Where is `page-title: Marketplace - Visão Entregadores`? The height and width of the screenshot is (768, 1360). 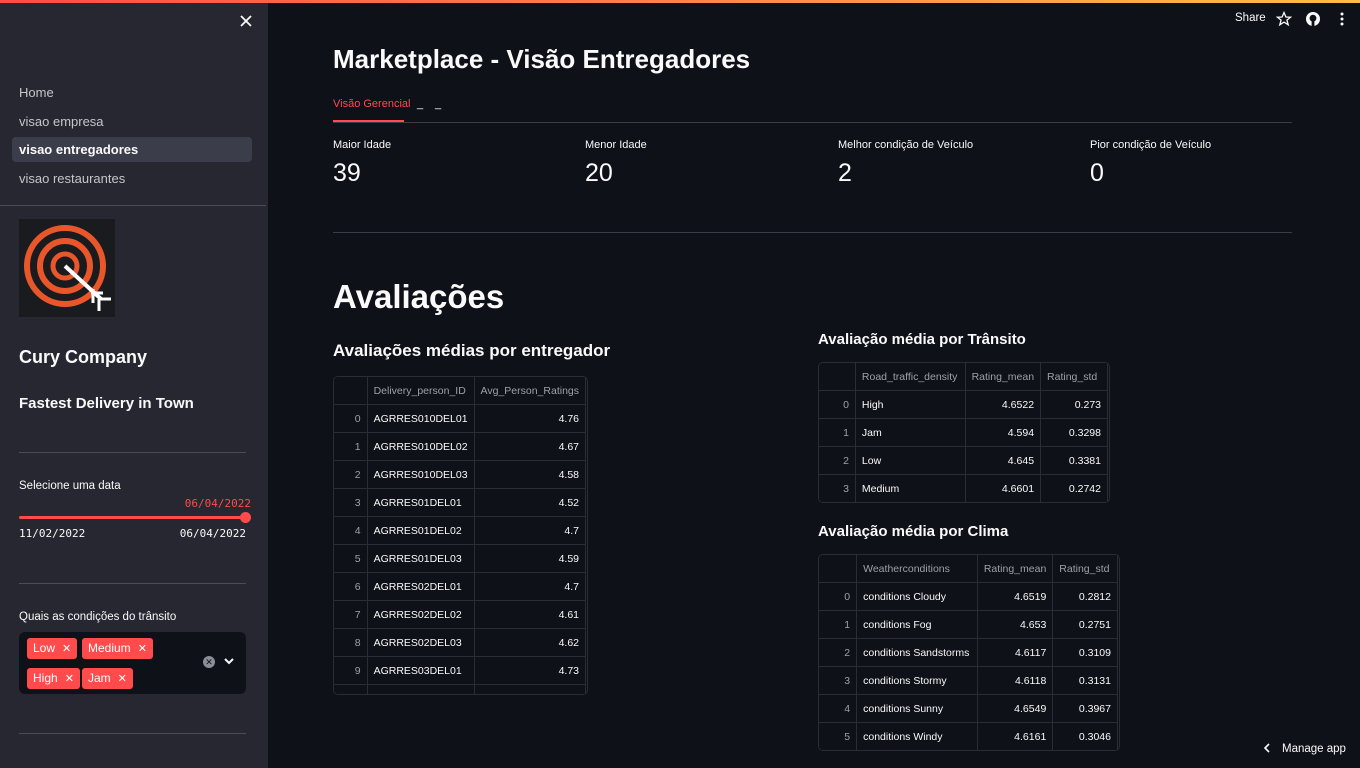 page-title: Marketplace - Visão Entregadores is located at coordinates (542, 59).